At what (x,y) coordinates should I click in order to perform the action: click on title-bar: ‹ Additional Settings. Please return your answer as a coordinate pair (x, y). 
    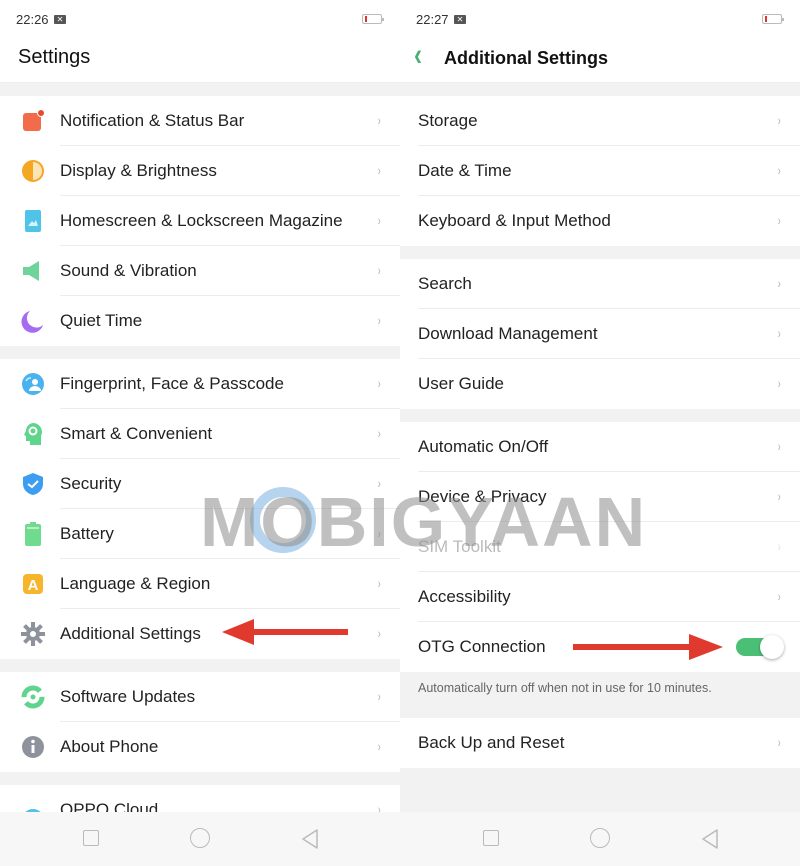
    Looking at the image, I should click on (600, 60).